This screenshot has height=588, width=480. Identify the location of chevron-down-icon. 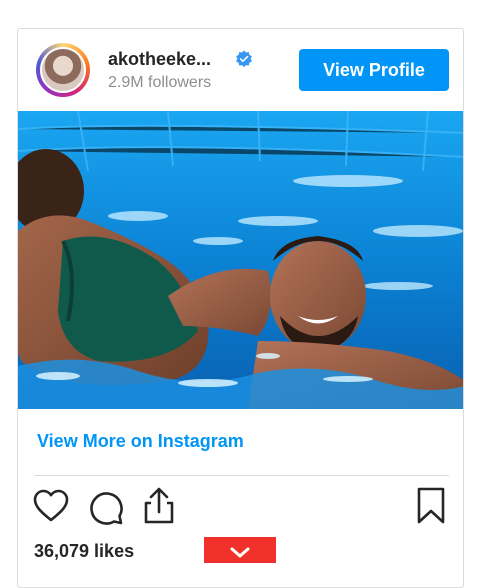
(240, 552).